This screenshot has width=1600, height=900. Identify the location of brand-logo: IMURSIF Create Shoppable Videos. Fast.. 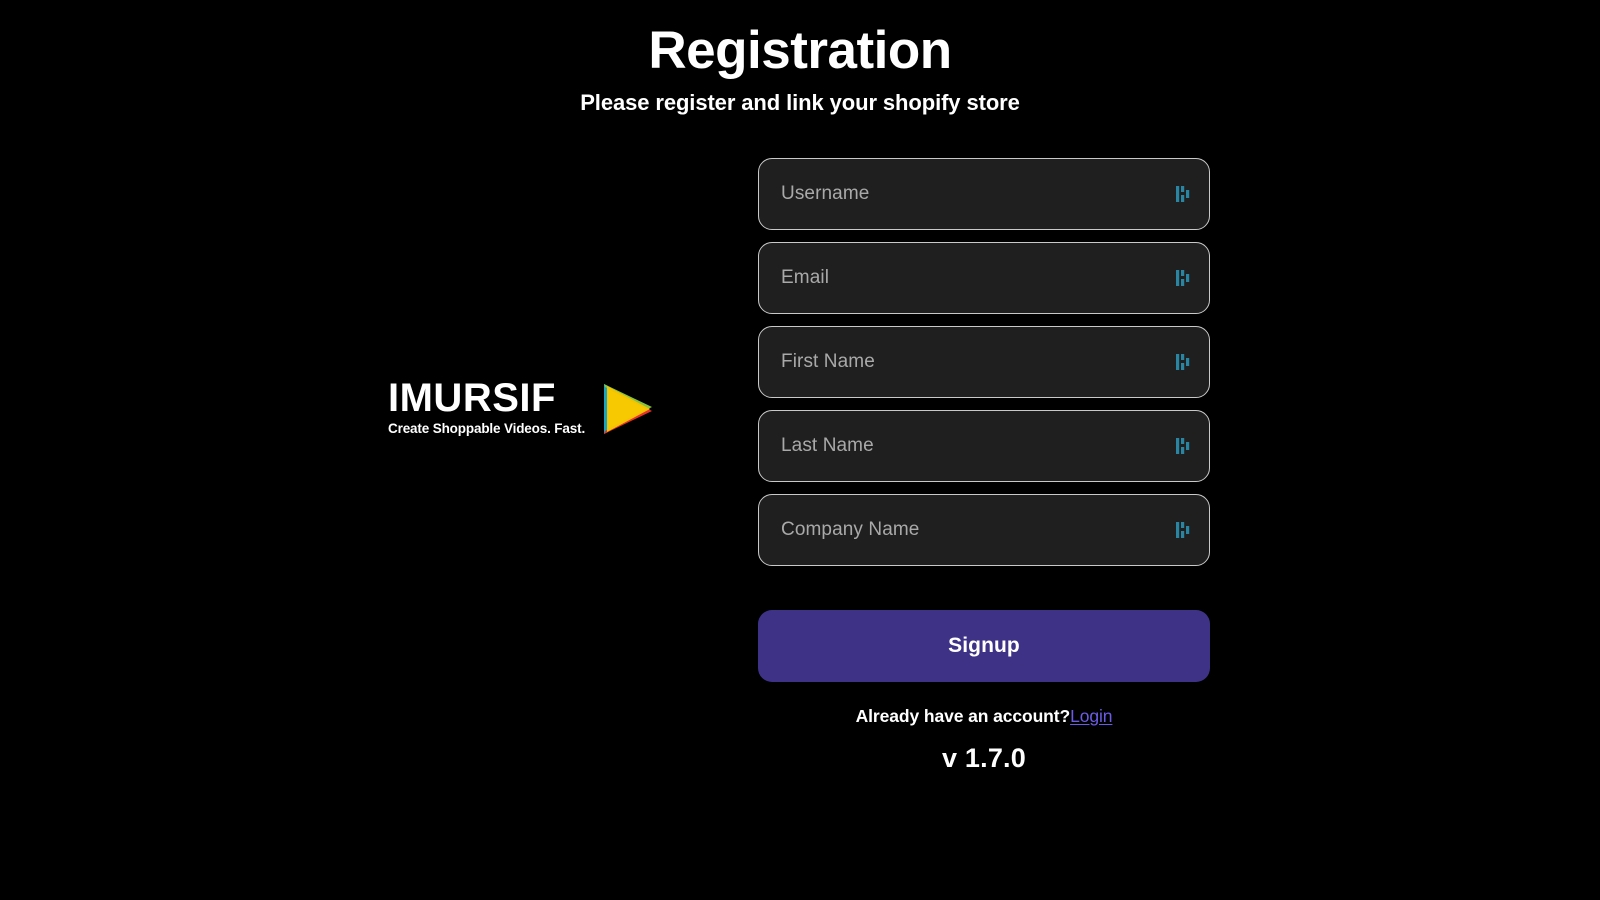
(521, 408).